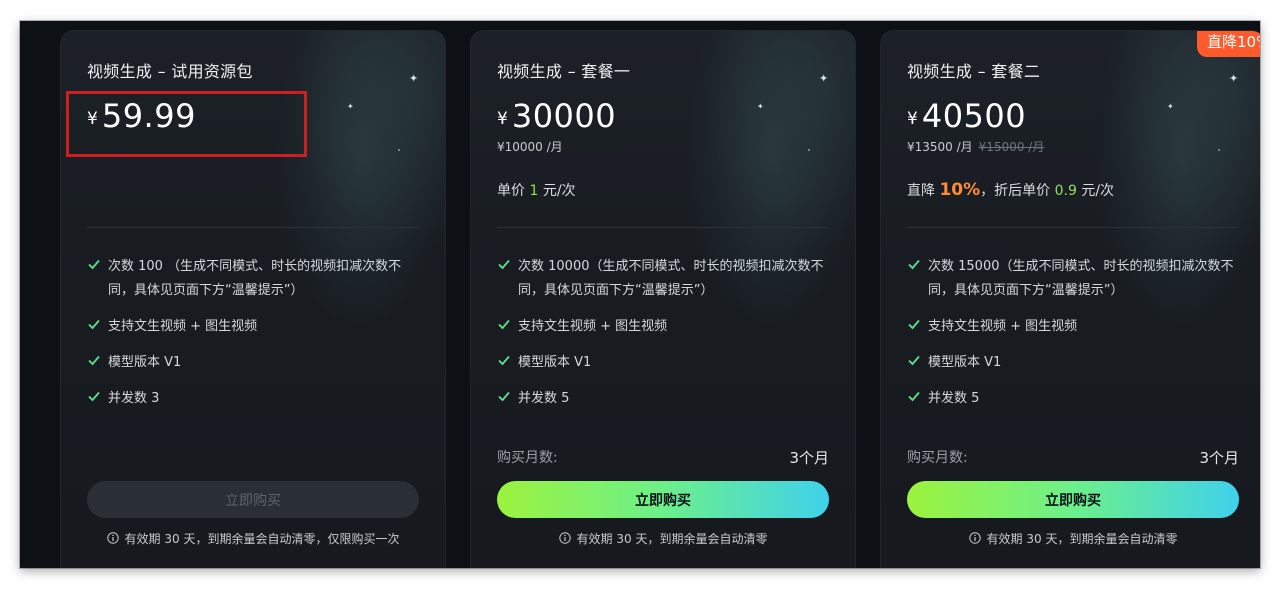 This screenshot has width=1280, height=589. I want to click on discount-line: 直降 10%，折后单价 0.9 元/次, so click(1010, 190).